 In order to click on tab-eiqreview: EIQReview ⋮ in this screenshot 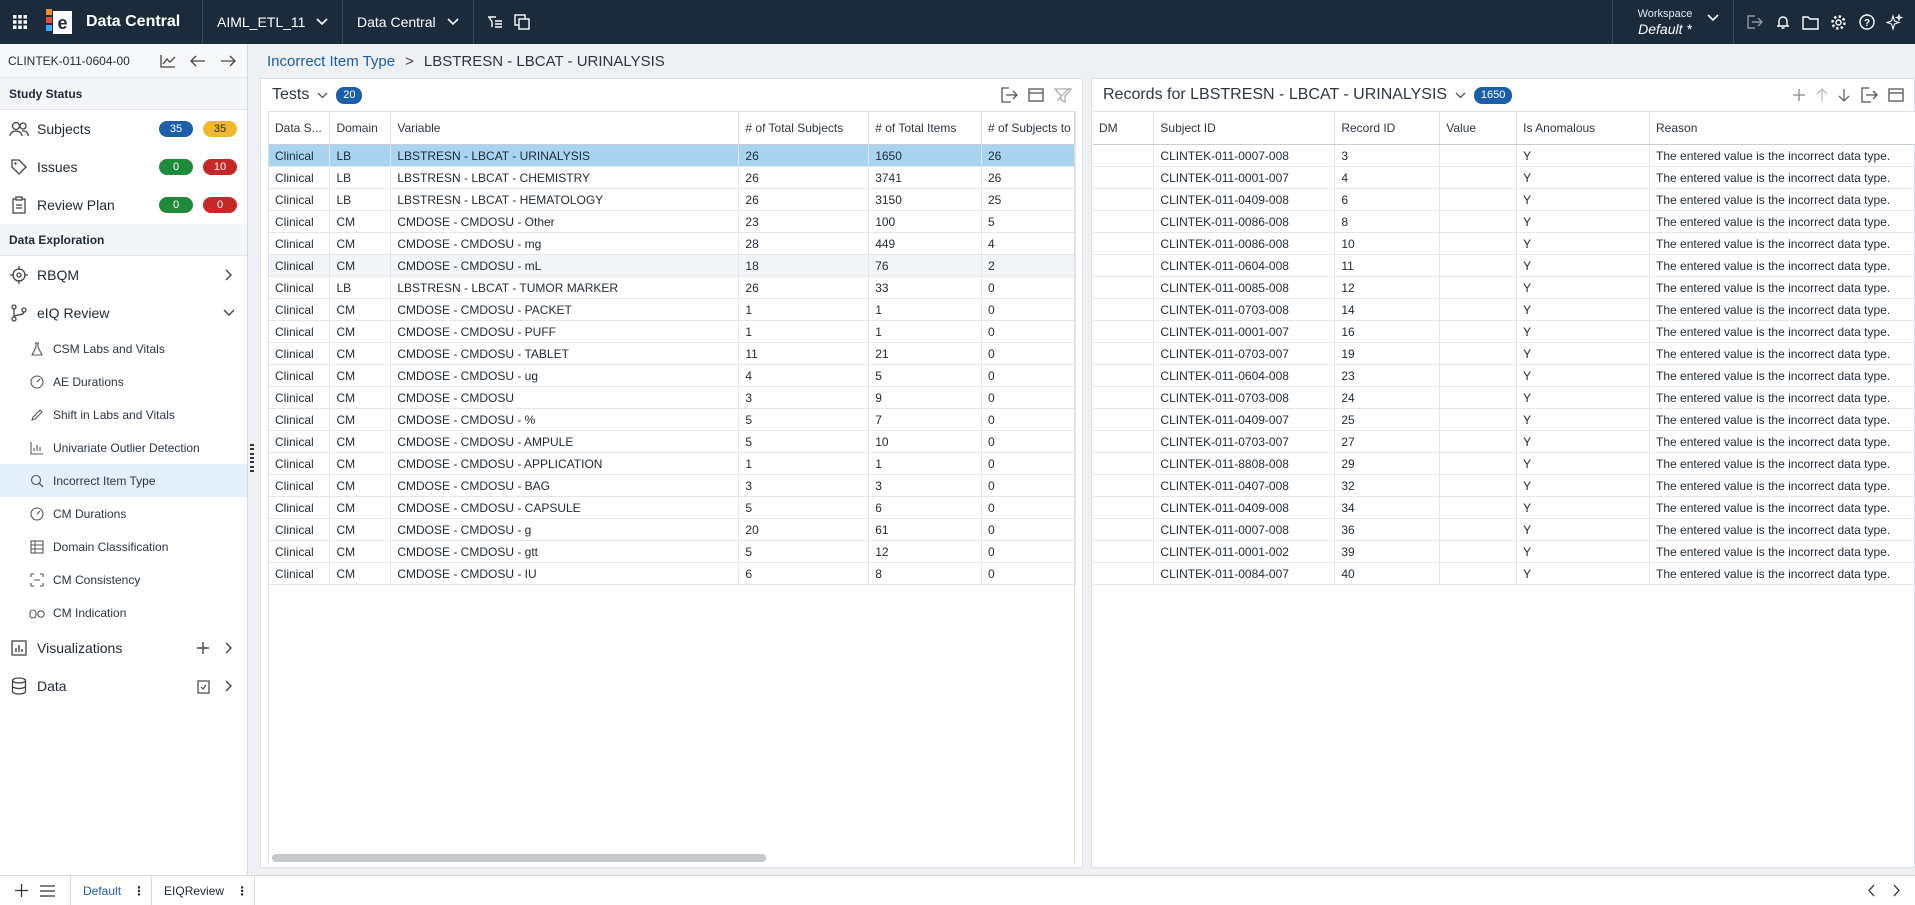, I will do `click(203, 890)`.